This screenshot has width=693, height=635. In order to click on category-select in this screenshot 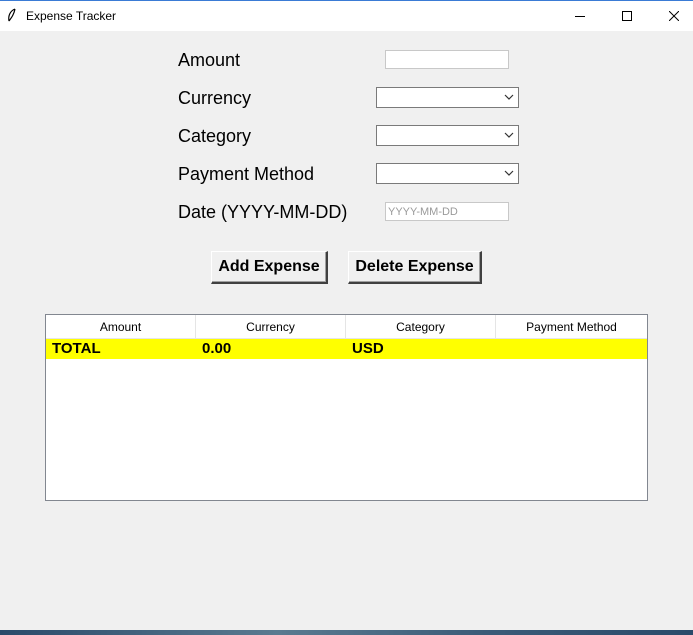, I will do `click(447, 135)`.